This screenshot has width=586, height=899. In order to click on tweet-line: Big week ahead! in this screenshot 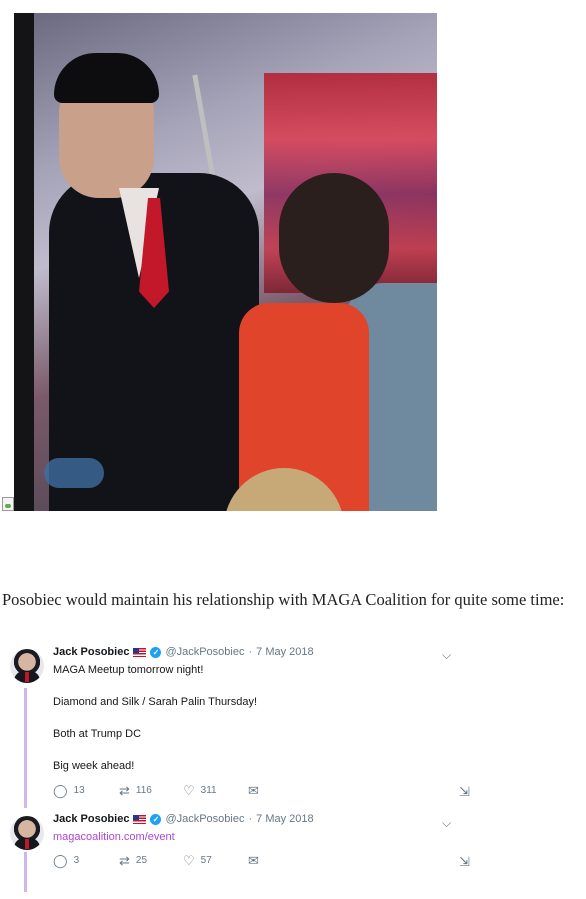, I will do `click(94, 766)`.